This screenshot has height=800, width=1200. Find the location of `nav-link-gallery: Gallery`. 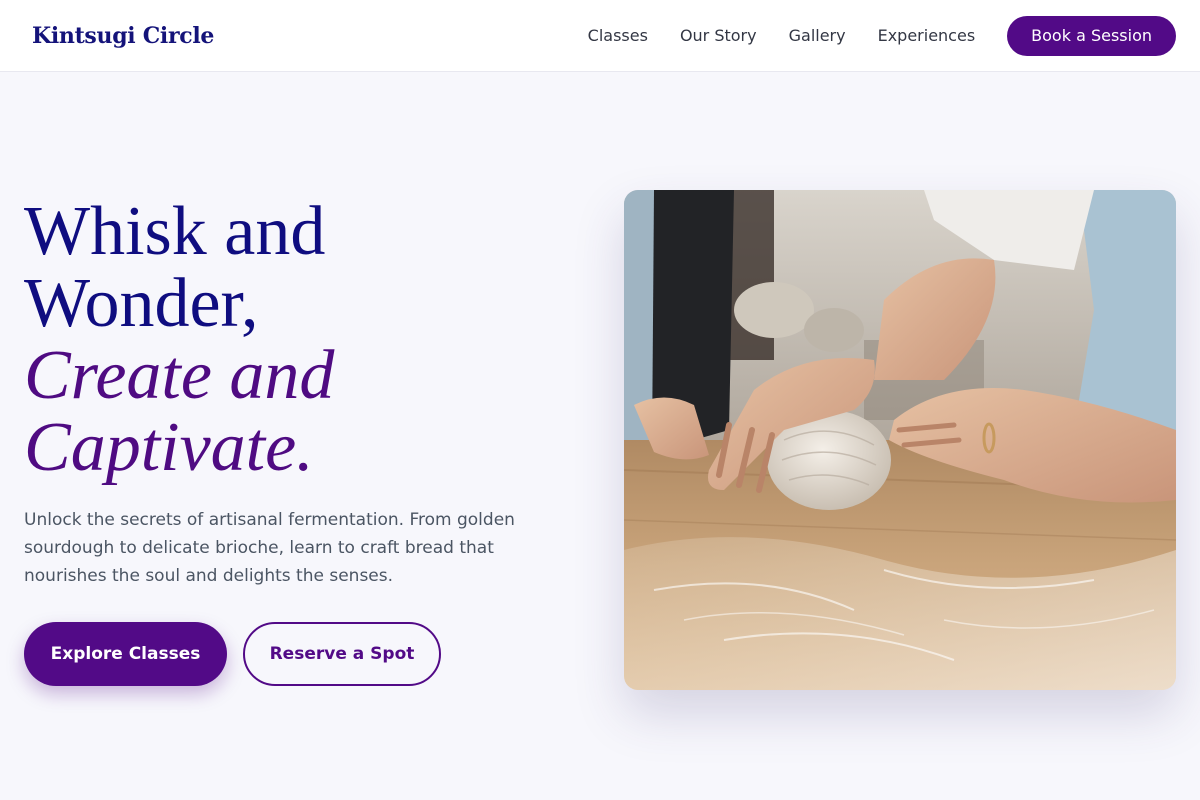

nav-link-gallery: Gallery is located at coordinates (817, 35).